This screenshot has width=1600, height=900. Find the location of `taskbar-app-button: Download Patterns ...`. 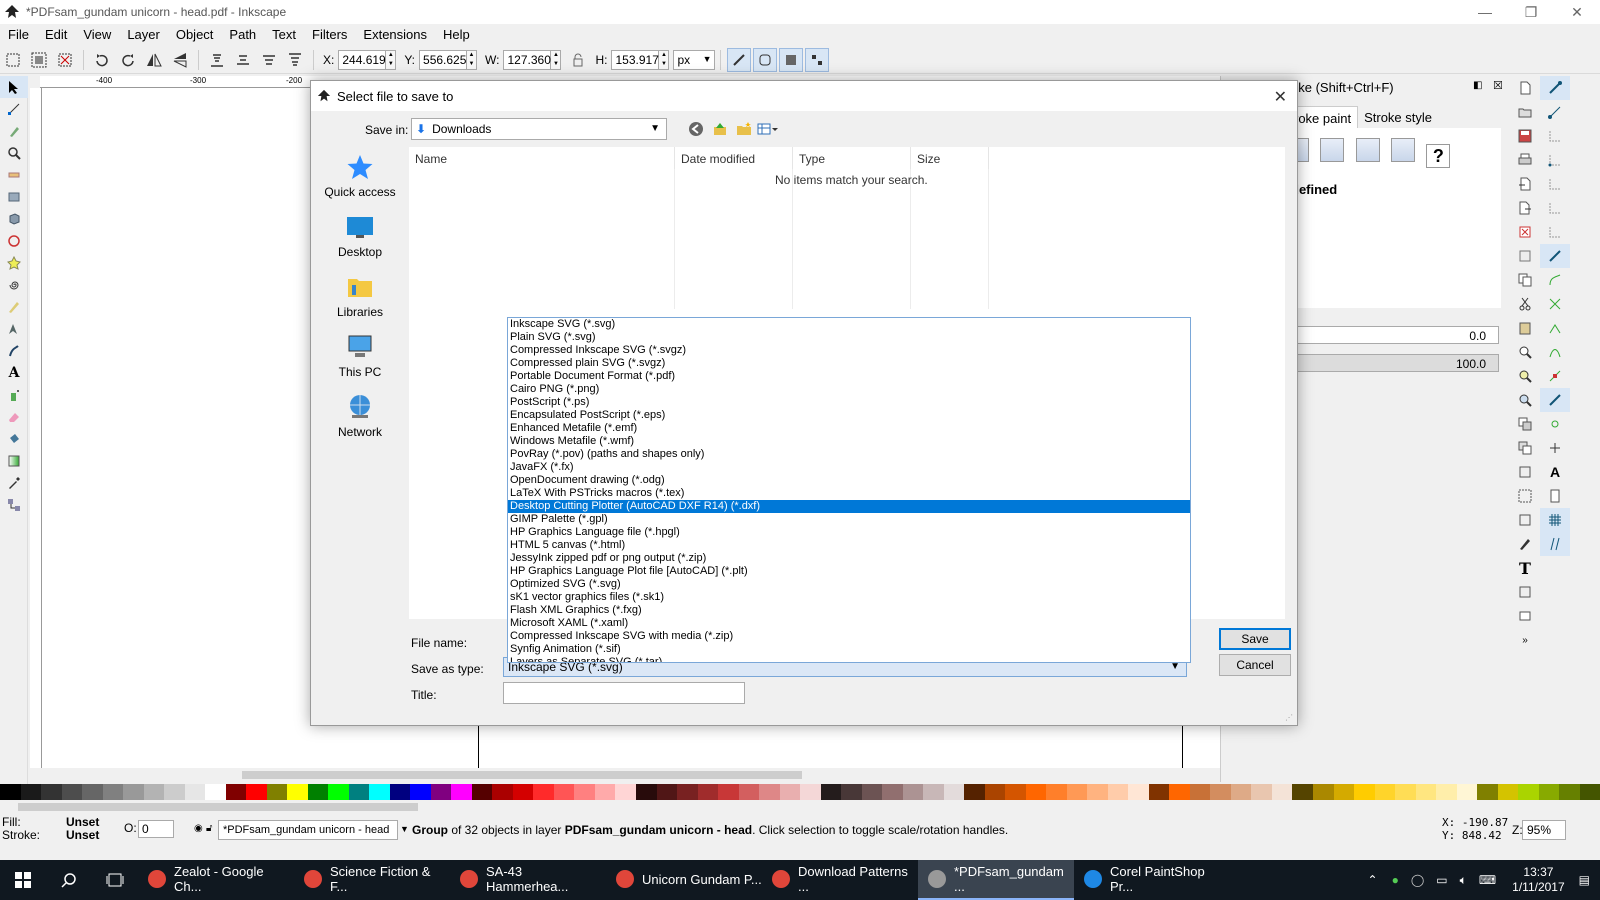

taskbar-app-button: Download Patterns ... is located at coordinates (840, 880).